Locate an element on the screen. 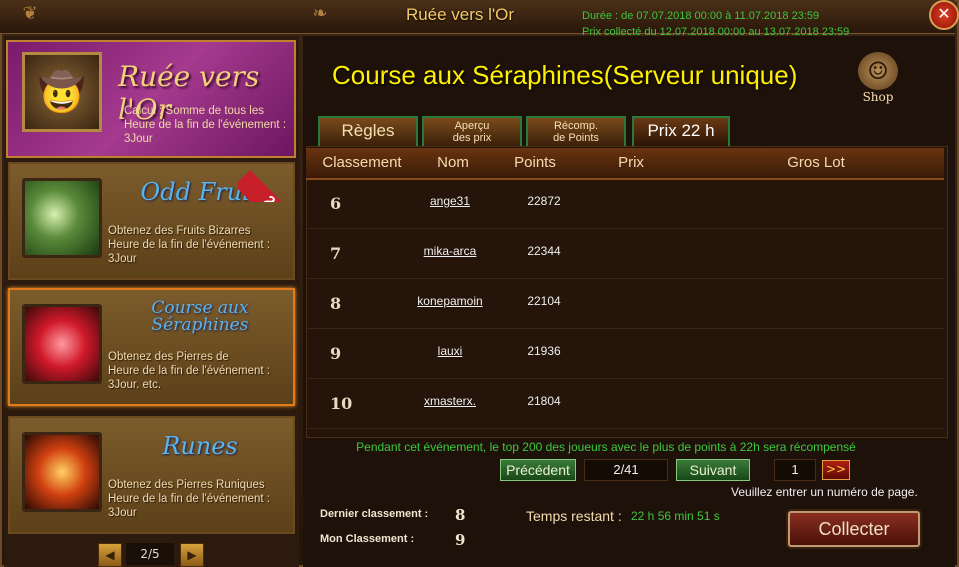  page-indicator: 2/41 is located at coordinates (626, 470).